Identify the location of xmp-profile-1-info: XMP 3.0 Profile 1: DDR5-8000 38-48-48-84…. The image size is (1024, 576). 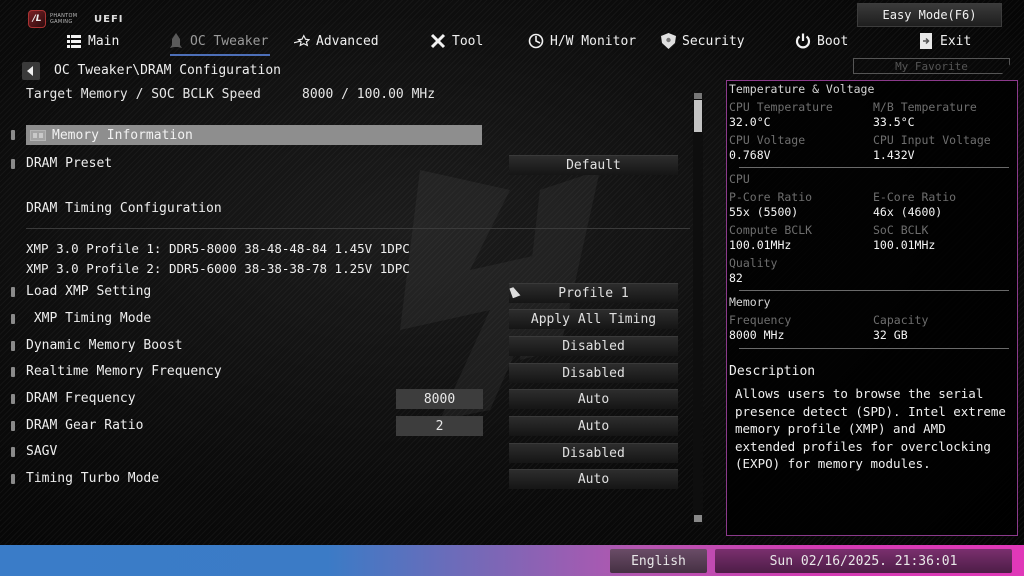
(218, 248).